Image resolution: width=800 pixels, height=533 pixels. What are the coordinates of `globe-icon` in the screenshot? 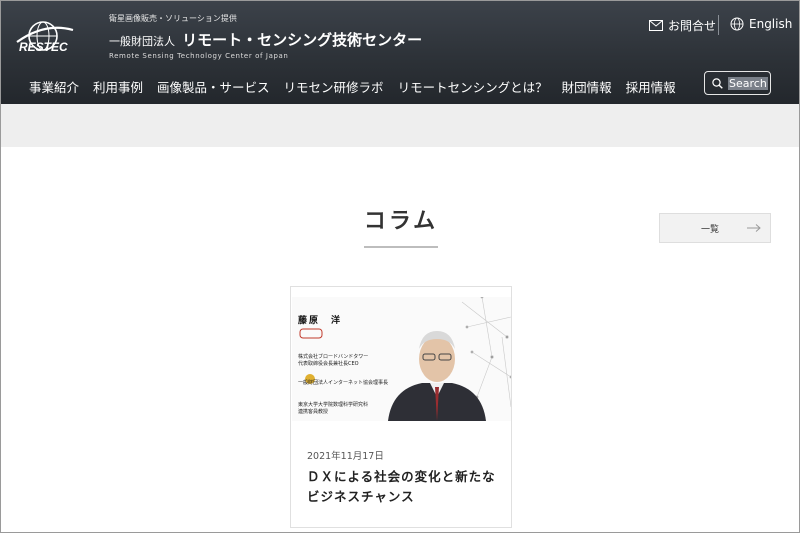 It's located at (737, 24).